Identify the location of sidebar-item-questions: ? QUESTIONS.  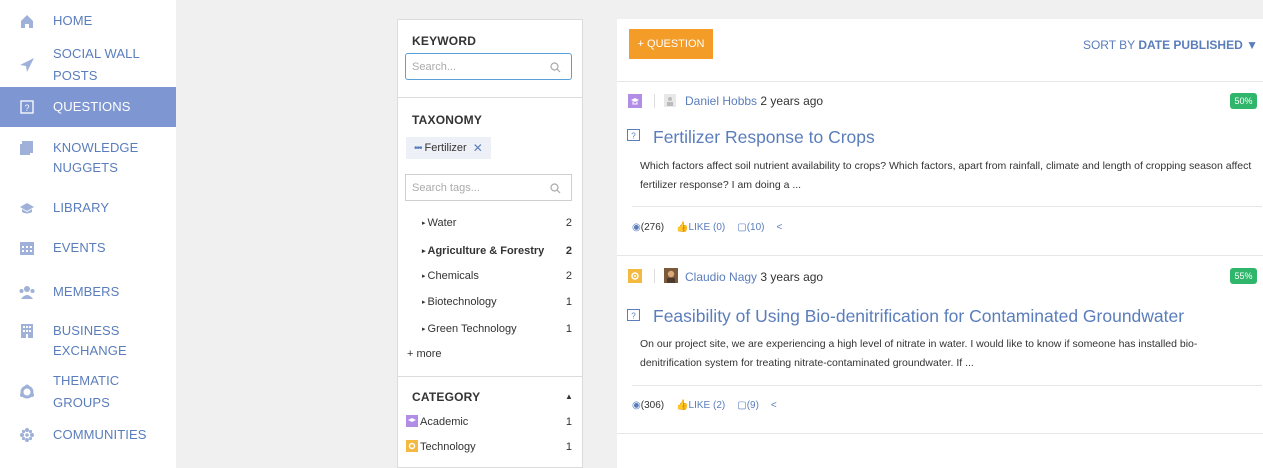
(88, 107).